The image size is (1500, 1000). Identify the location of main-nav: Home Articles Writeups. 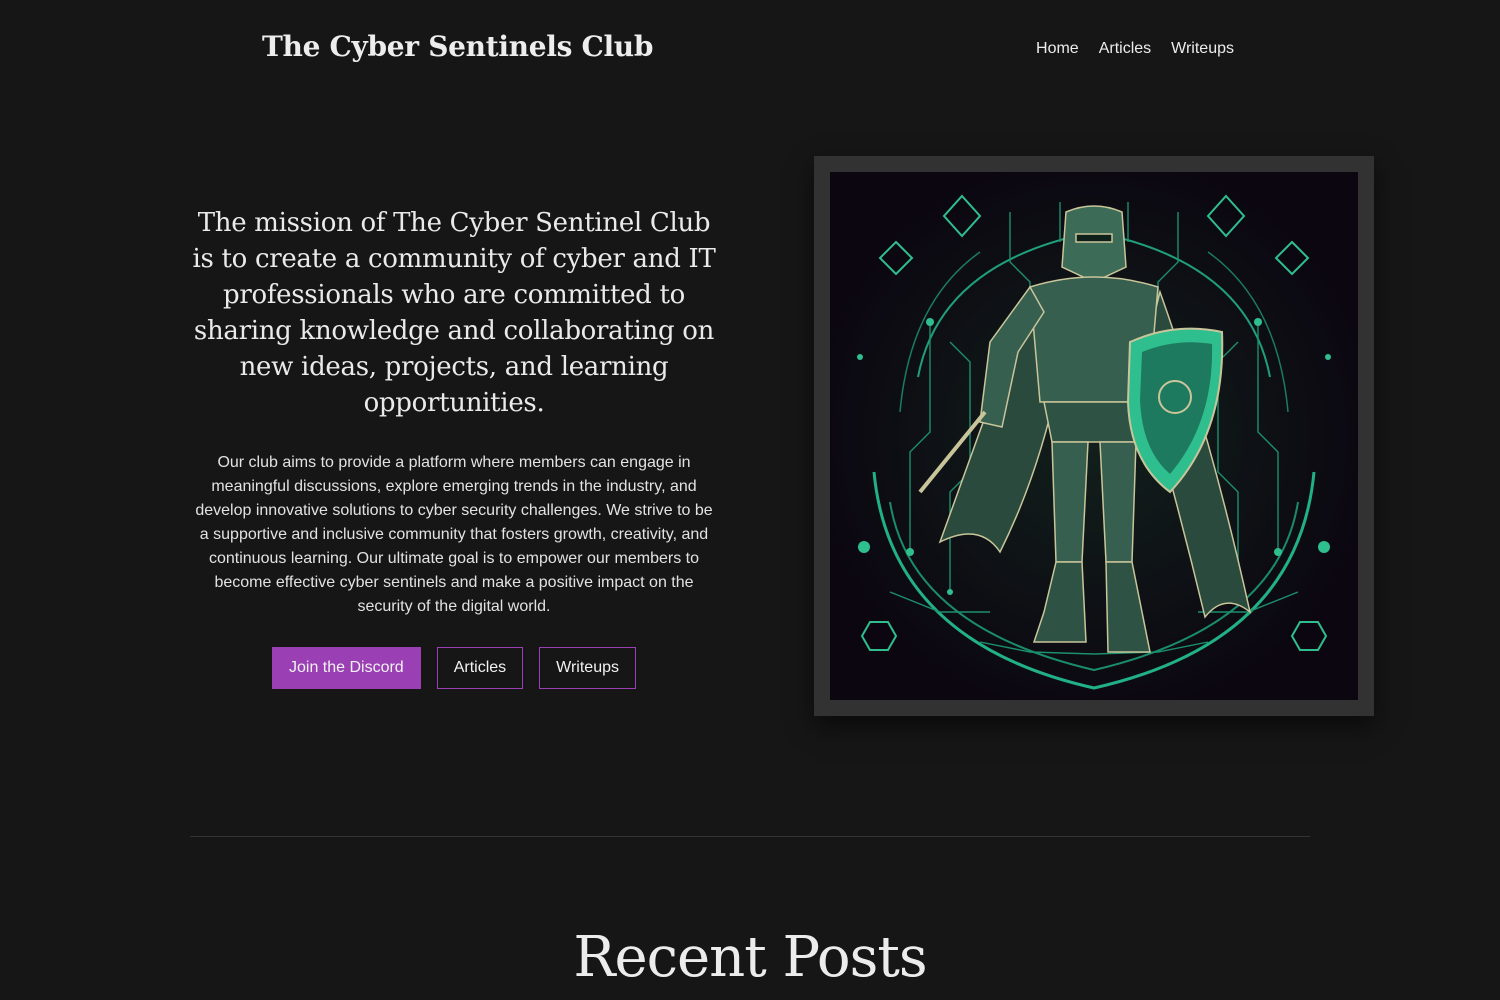
(1135, 49).